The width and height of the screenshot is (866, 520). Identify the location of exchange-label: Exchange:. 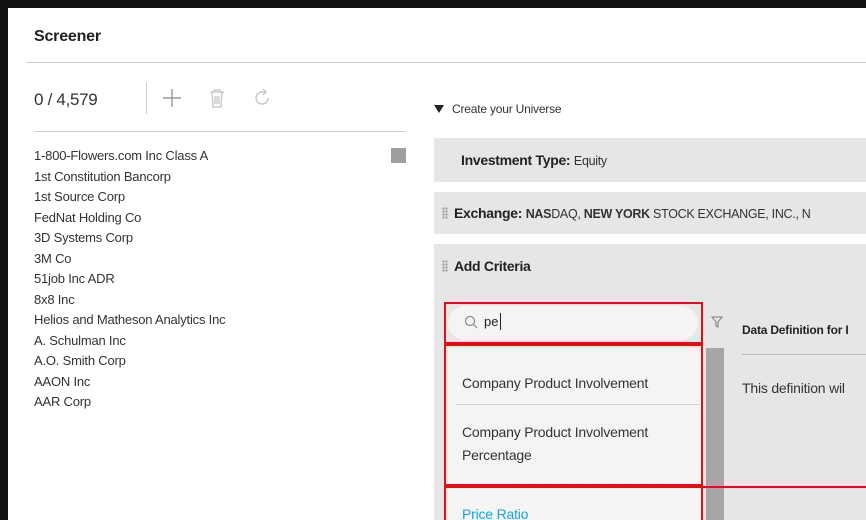
(488, 213).